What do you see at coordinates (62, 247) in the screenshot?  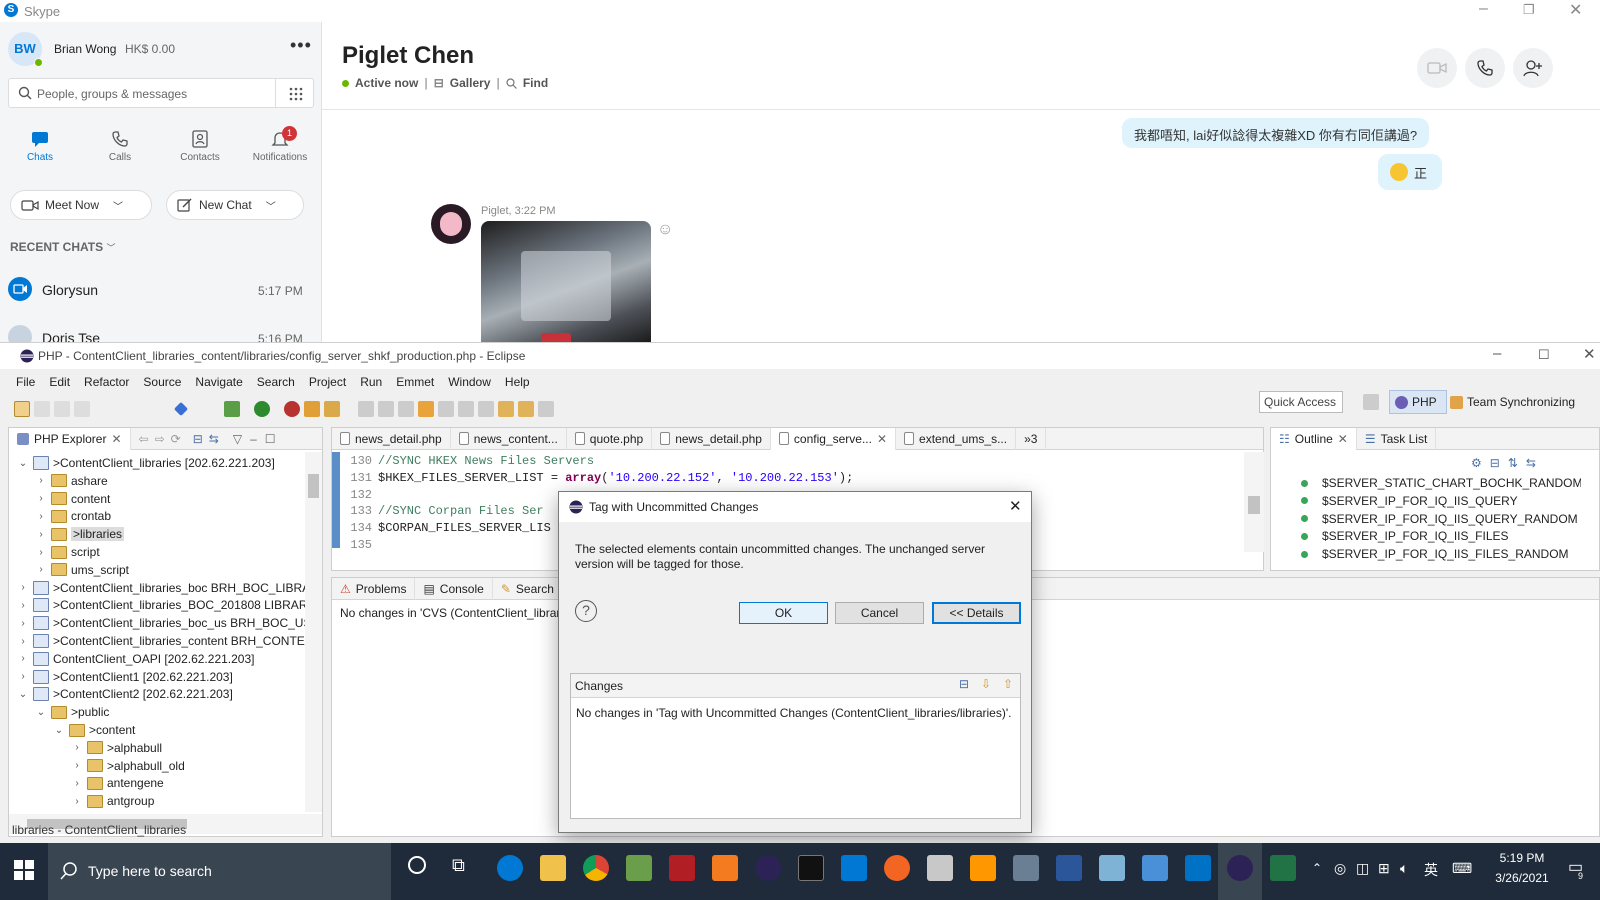 I see `recent-chats-header: RECENT CHATS ﹀` at bounding box center [62, 247].